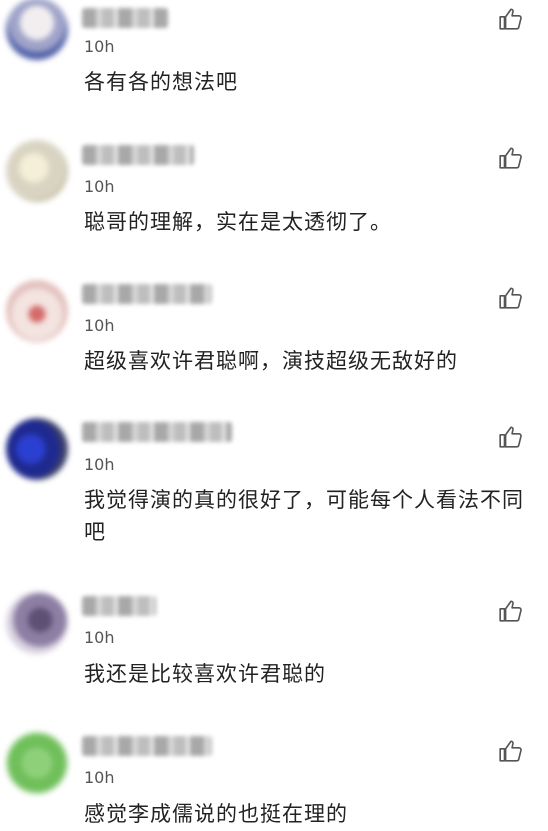 The height and width of the screenshot is (831, 548). Describe the element at coordinates (216, 814) in the screenshot. I see `comment-text: 感觉李成儒说的也挺在理的` at that location.